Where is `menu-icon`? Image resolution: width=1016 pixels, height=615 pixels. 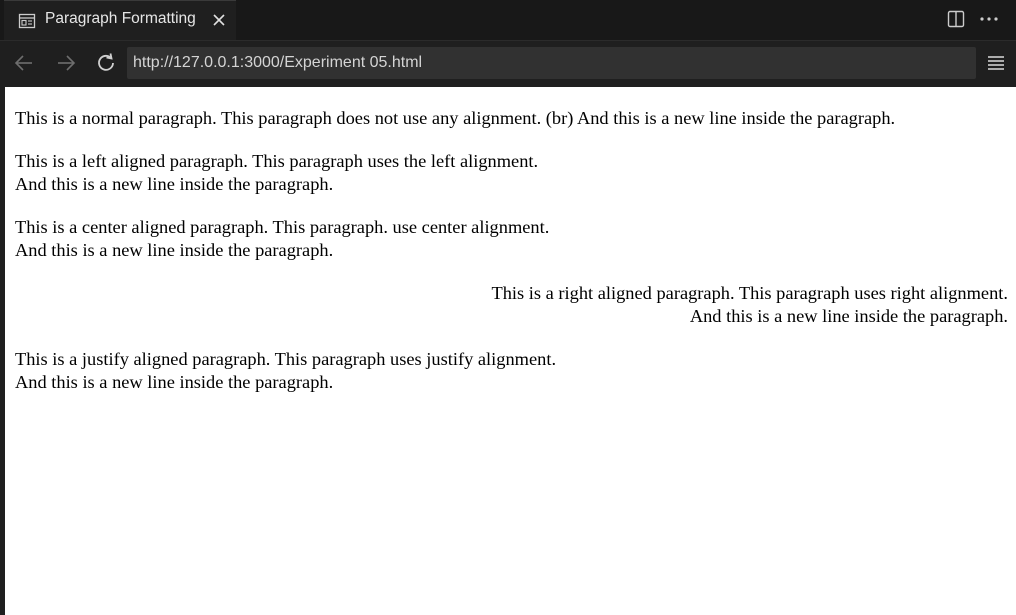 menu-icon is located at coordinates (996, 63).